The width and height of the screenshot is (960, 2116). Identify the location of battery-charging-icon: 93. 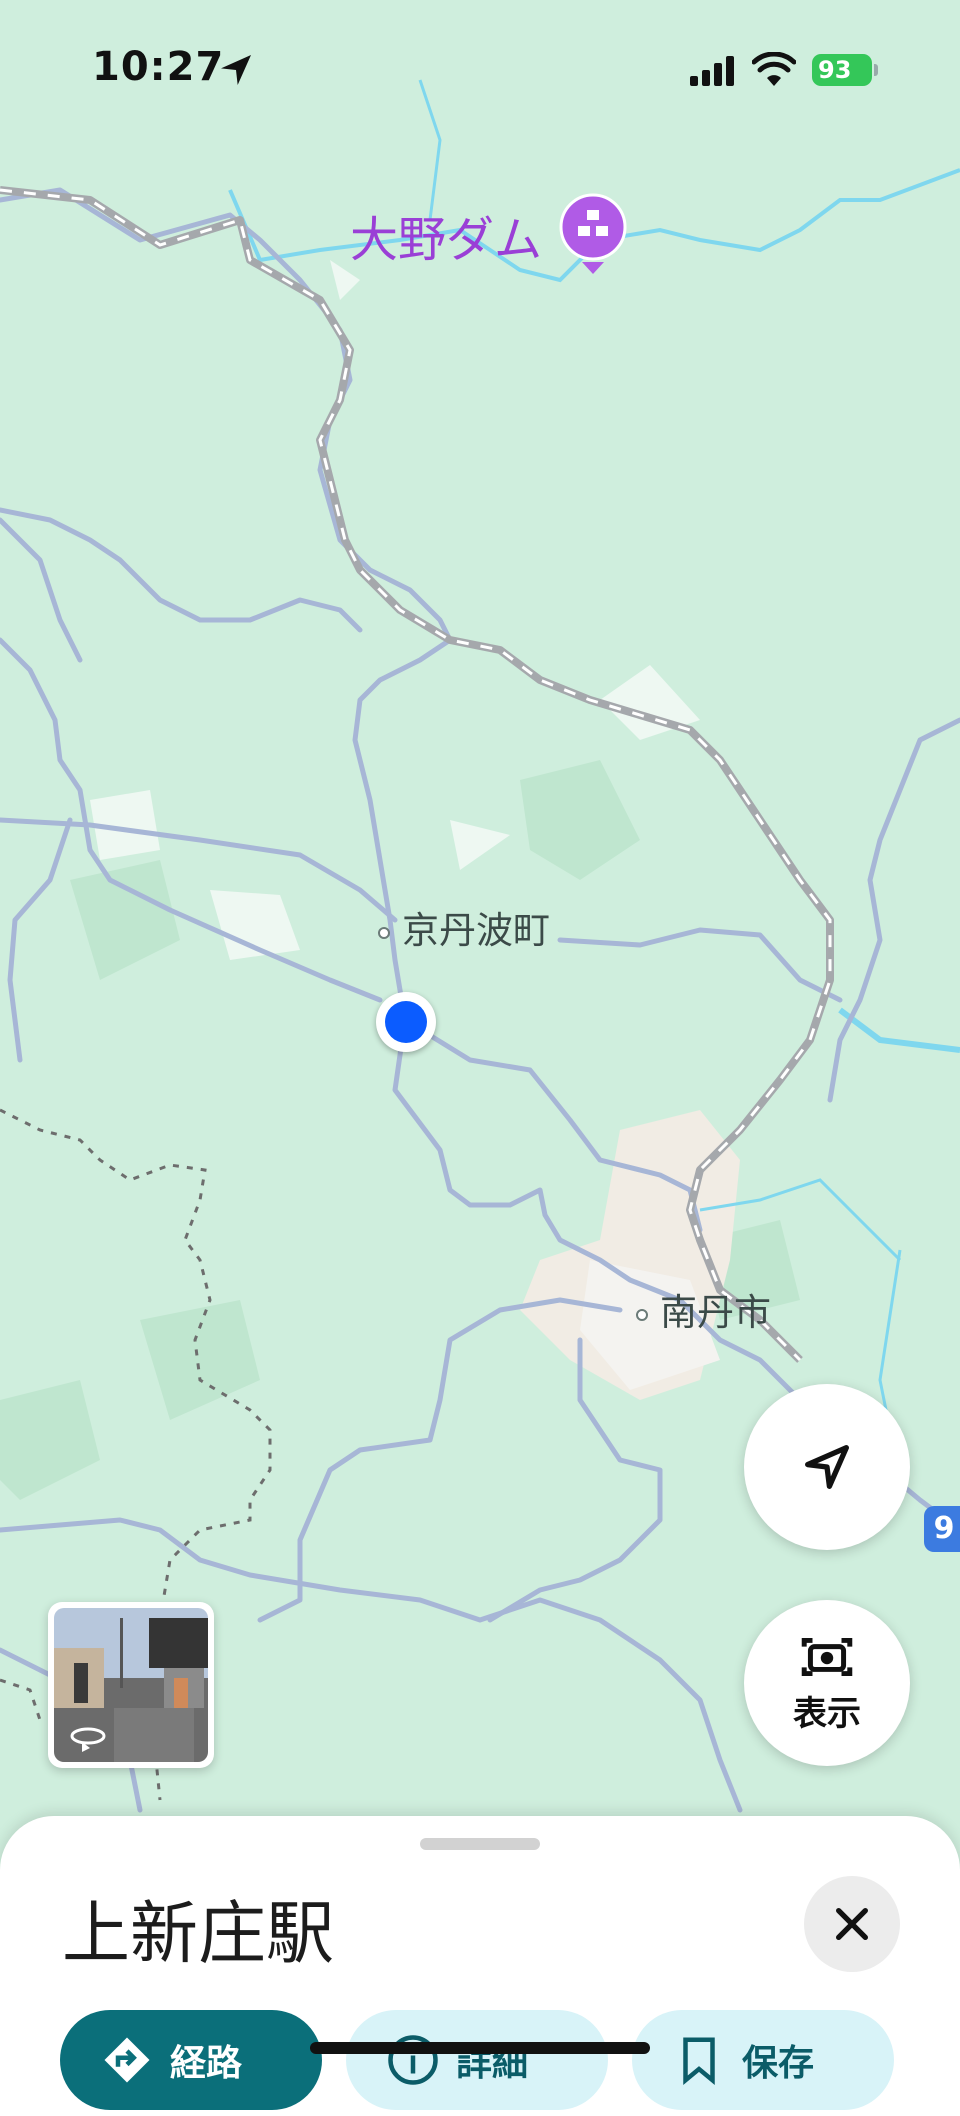
(842, 70).